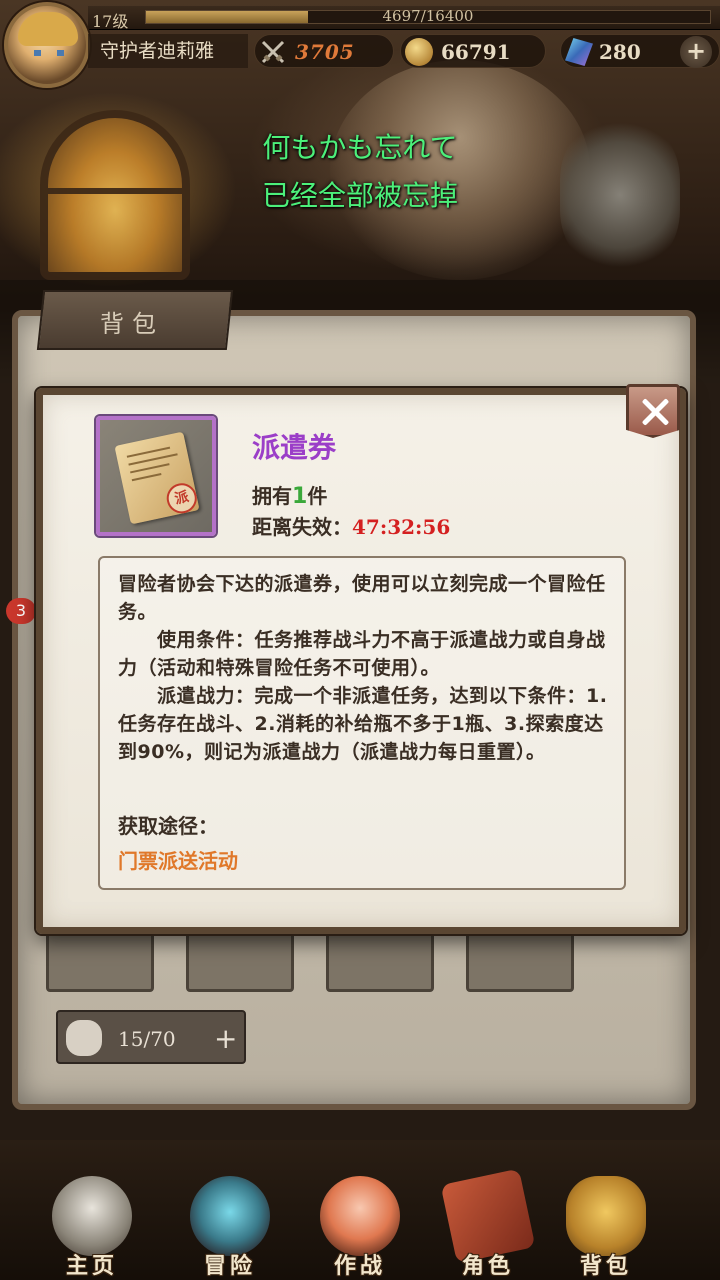 This screenshot has height=1280, width=720. I want to click on combat-power-value: 3705, so click(325, 52).